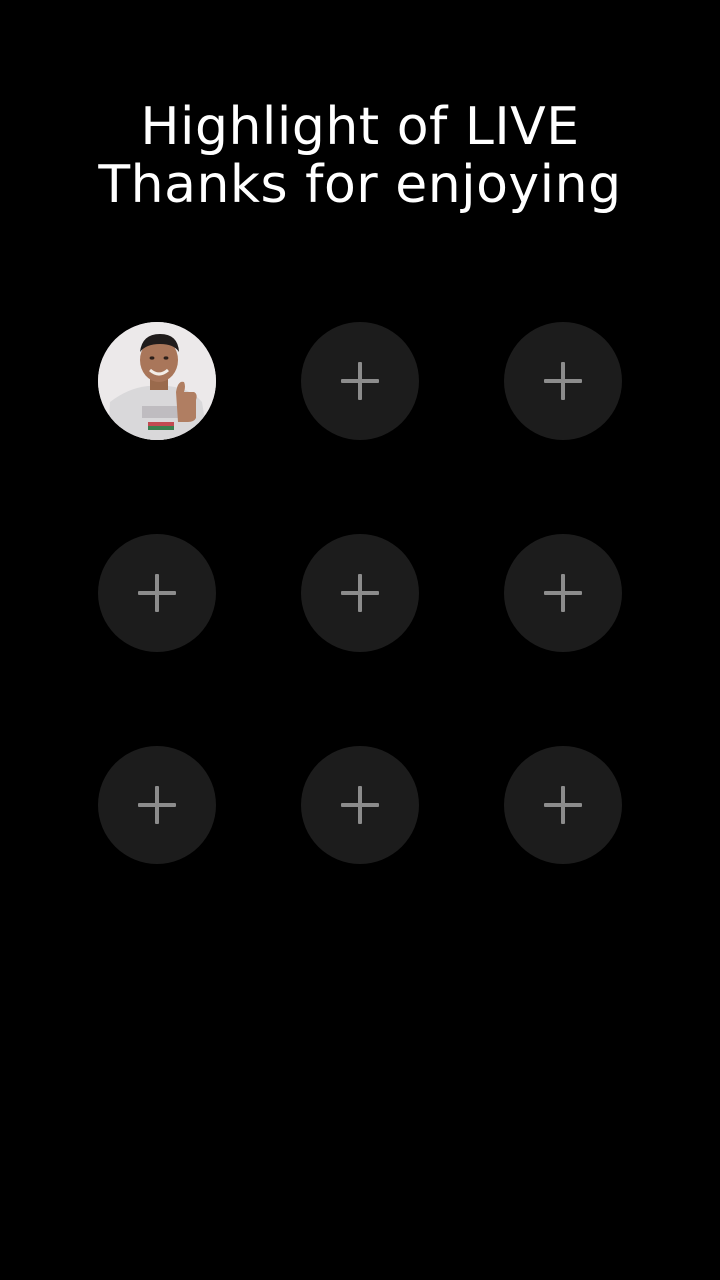 Image resolution: width=720 pixels, height=1280 pixels. I want to click on user-avatar, so click(157, 381).